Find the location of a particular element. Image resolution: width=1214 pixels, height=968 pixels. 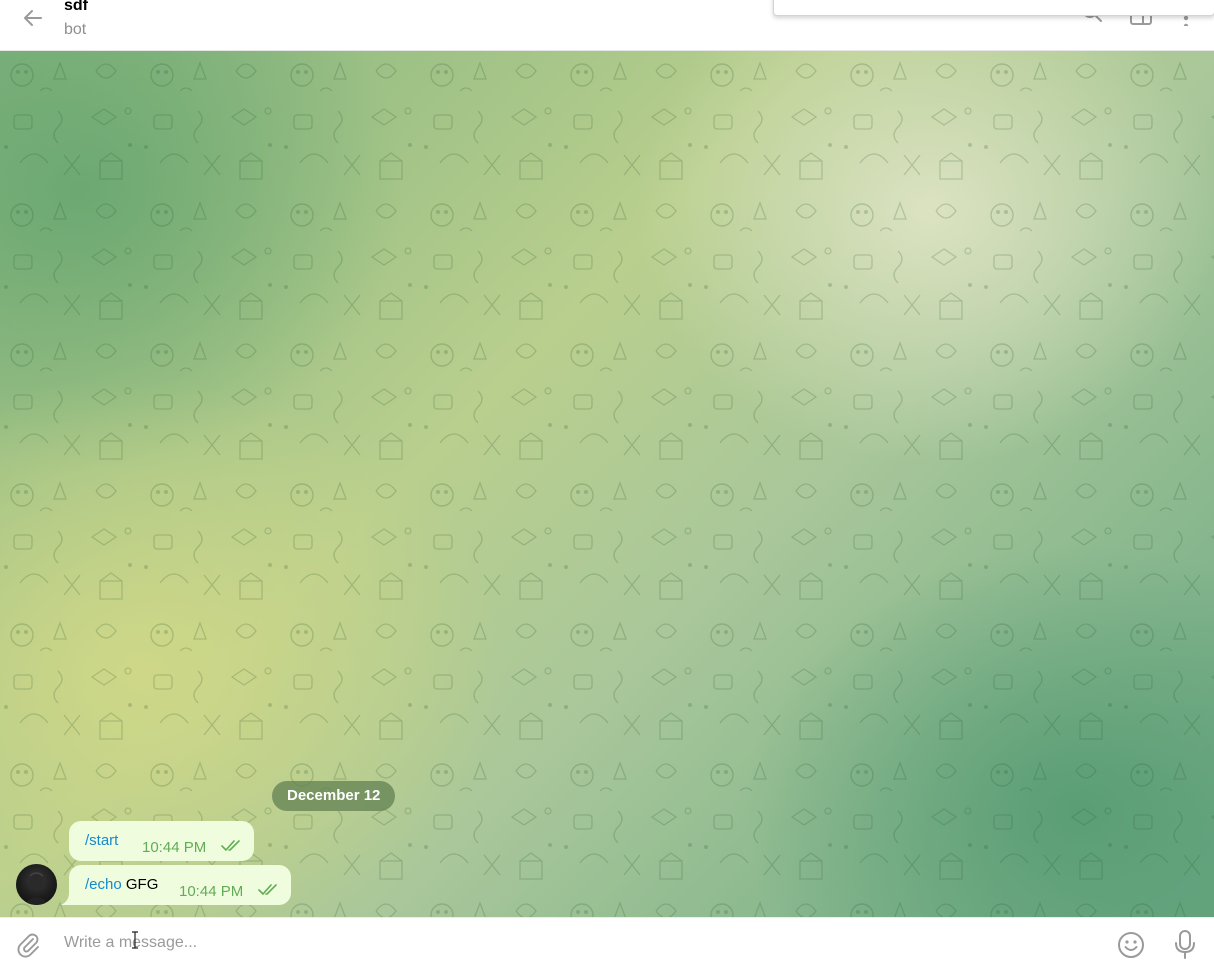

message-input is located at coordinates (564, 943).